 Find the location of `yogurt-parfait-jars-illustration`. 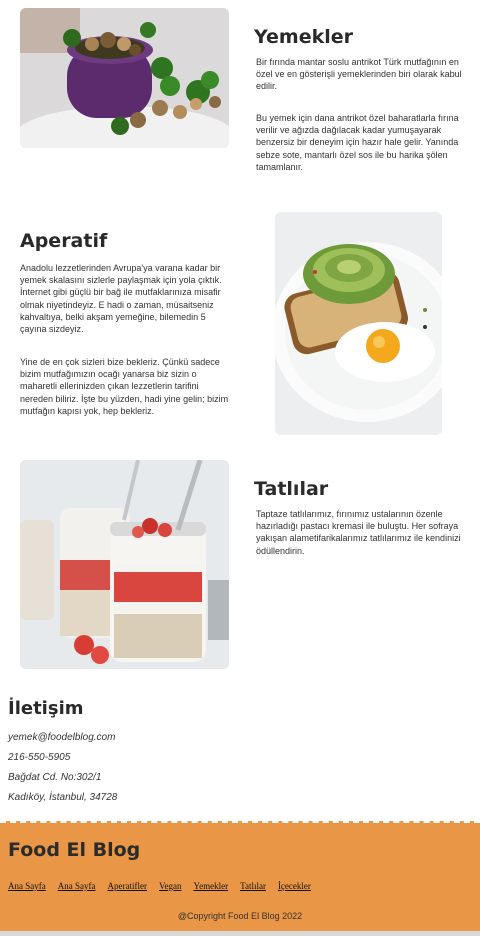

yogurt-parfait-jars-illustration is located at coordinates (124, 564).